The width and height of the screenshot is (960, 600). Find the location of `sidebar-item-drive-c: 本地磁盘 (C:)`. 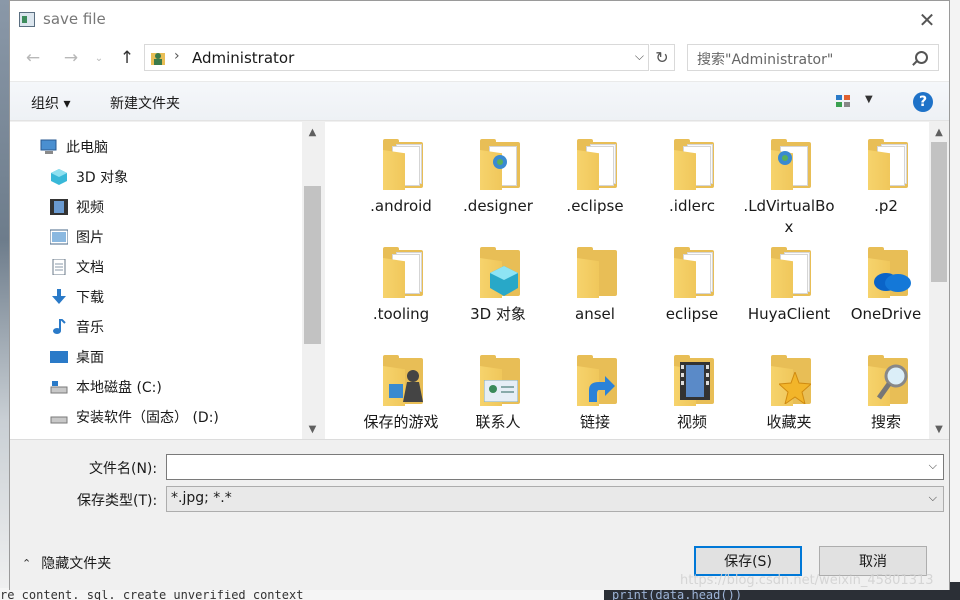

sidebar-item-drive-c: 本地磁盘 (C:) is located at coordinates (106, 387).